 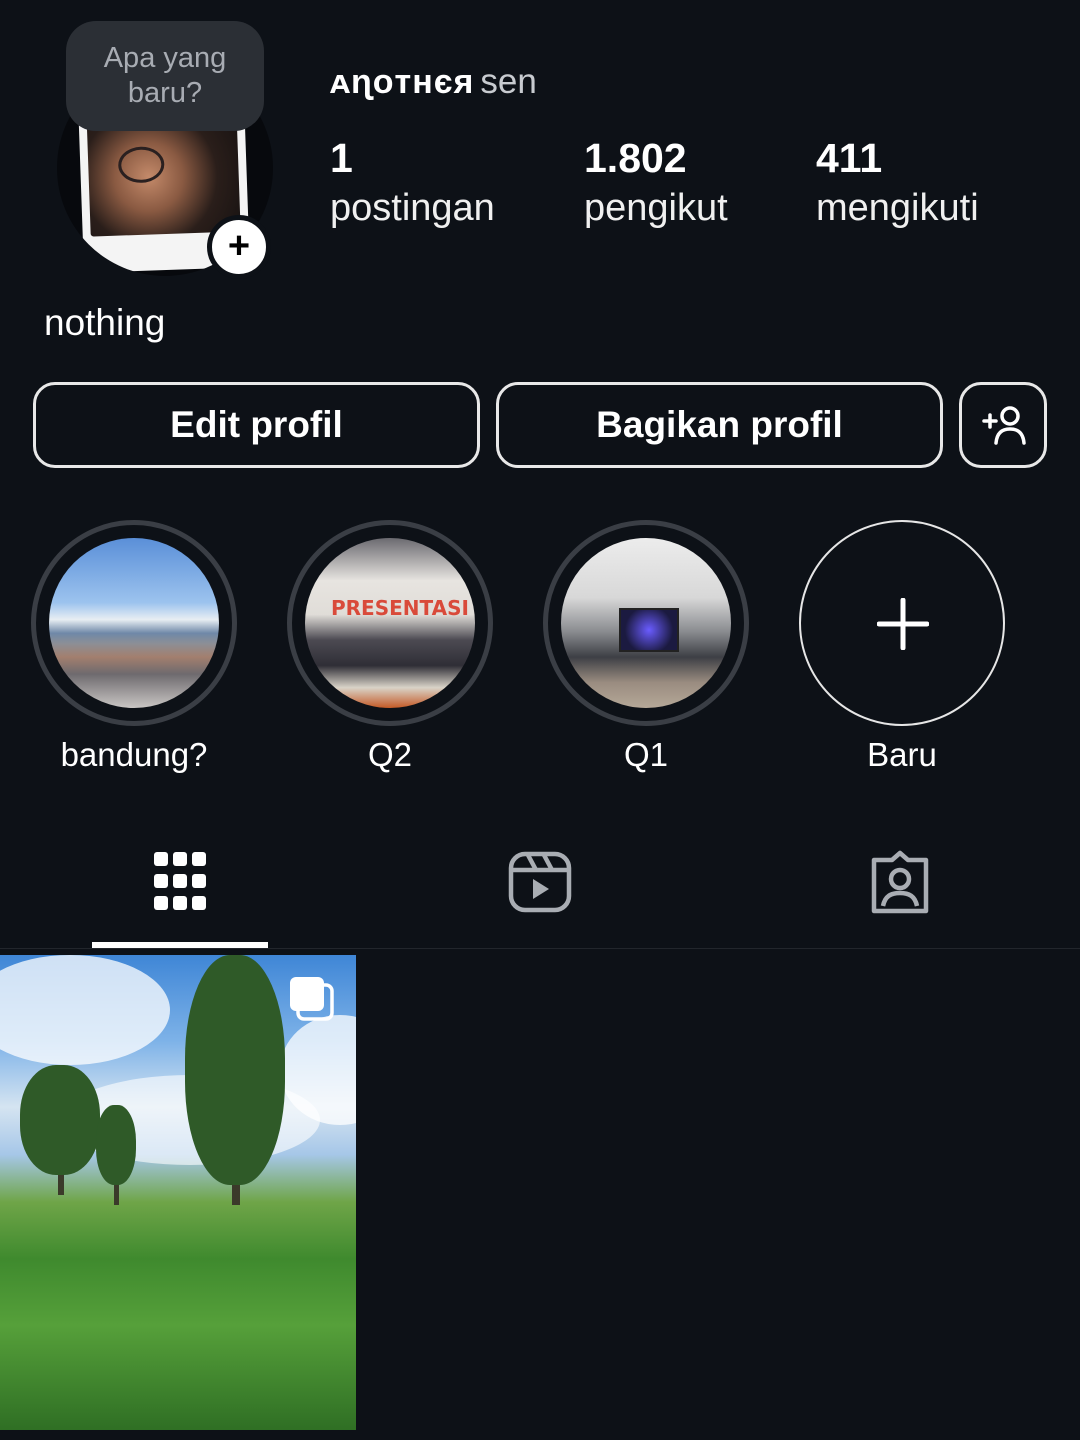 I want to click on highlight-cover: PRESENTASI, so click(x=390, y=623).